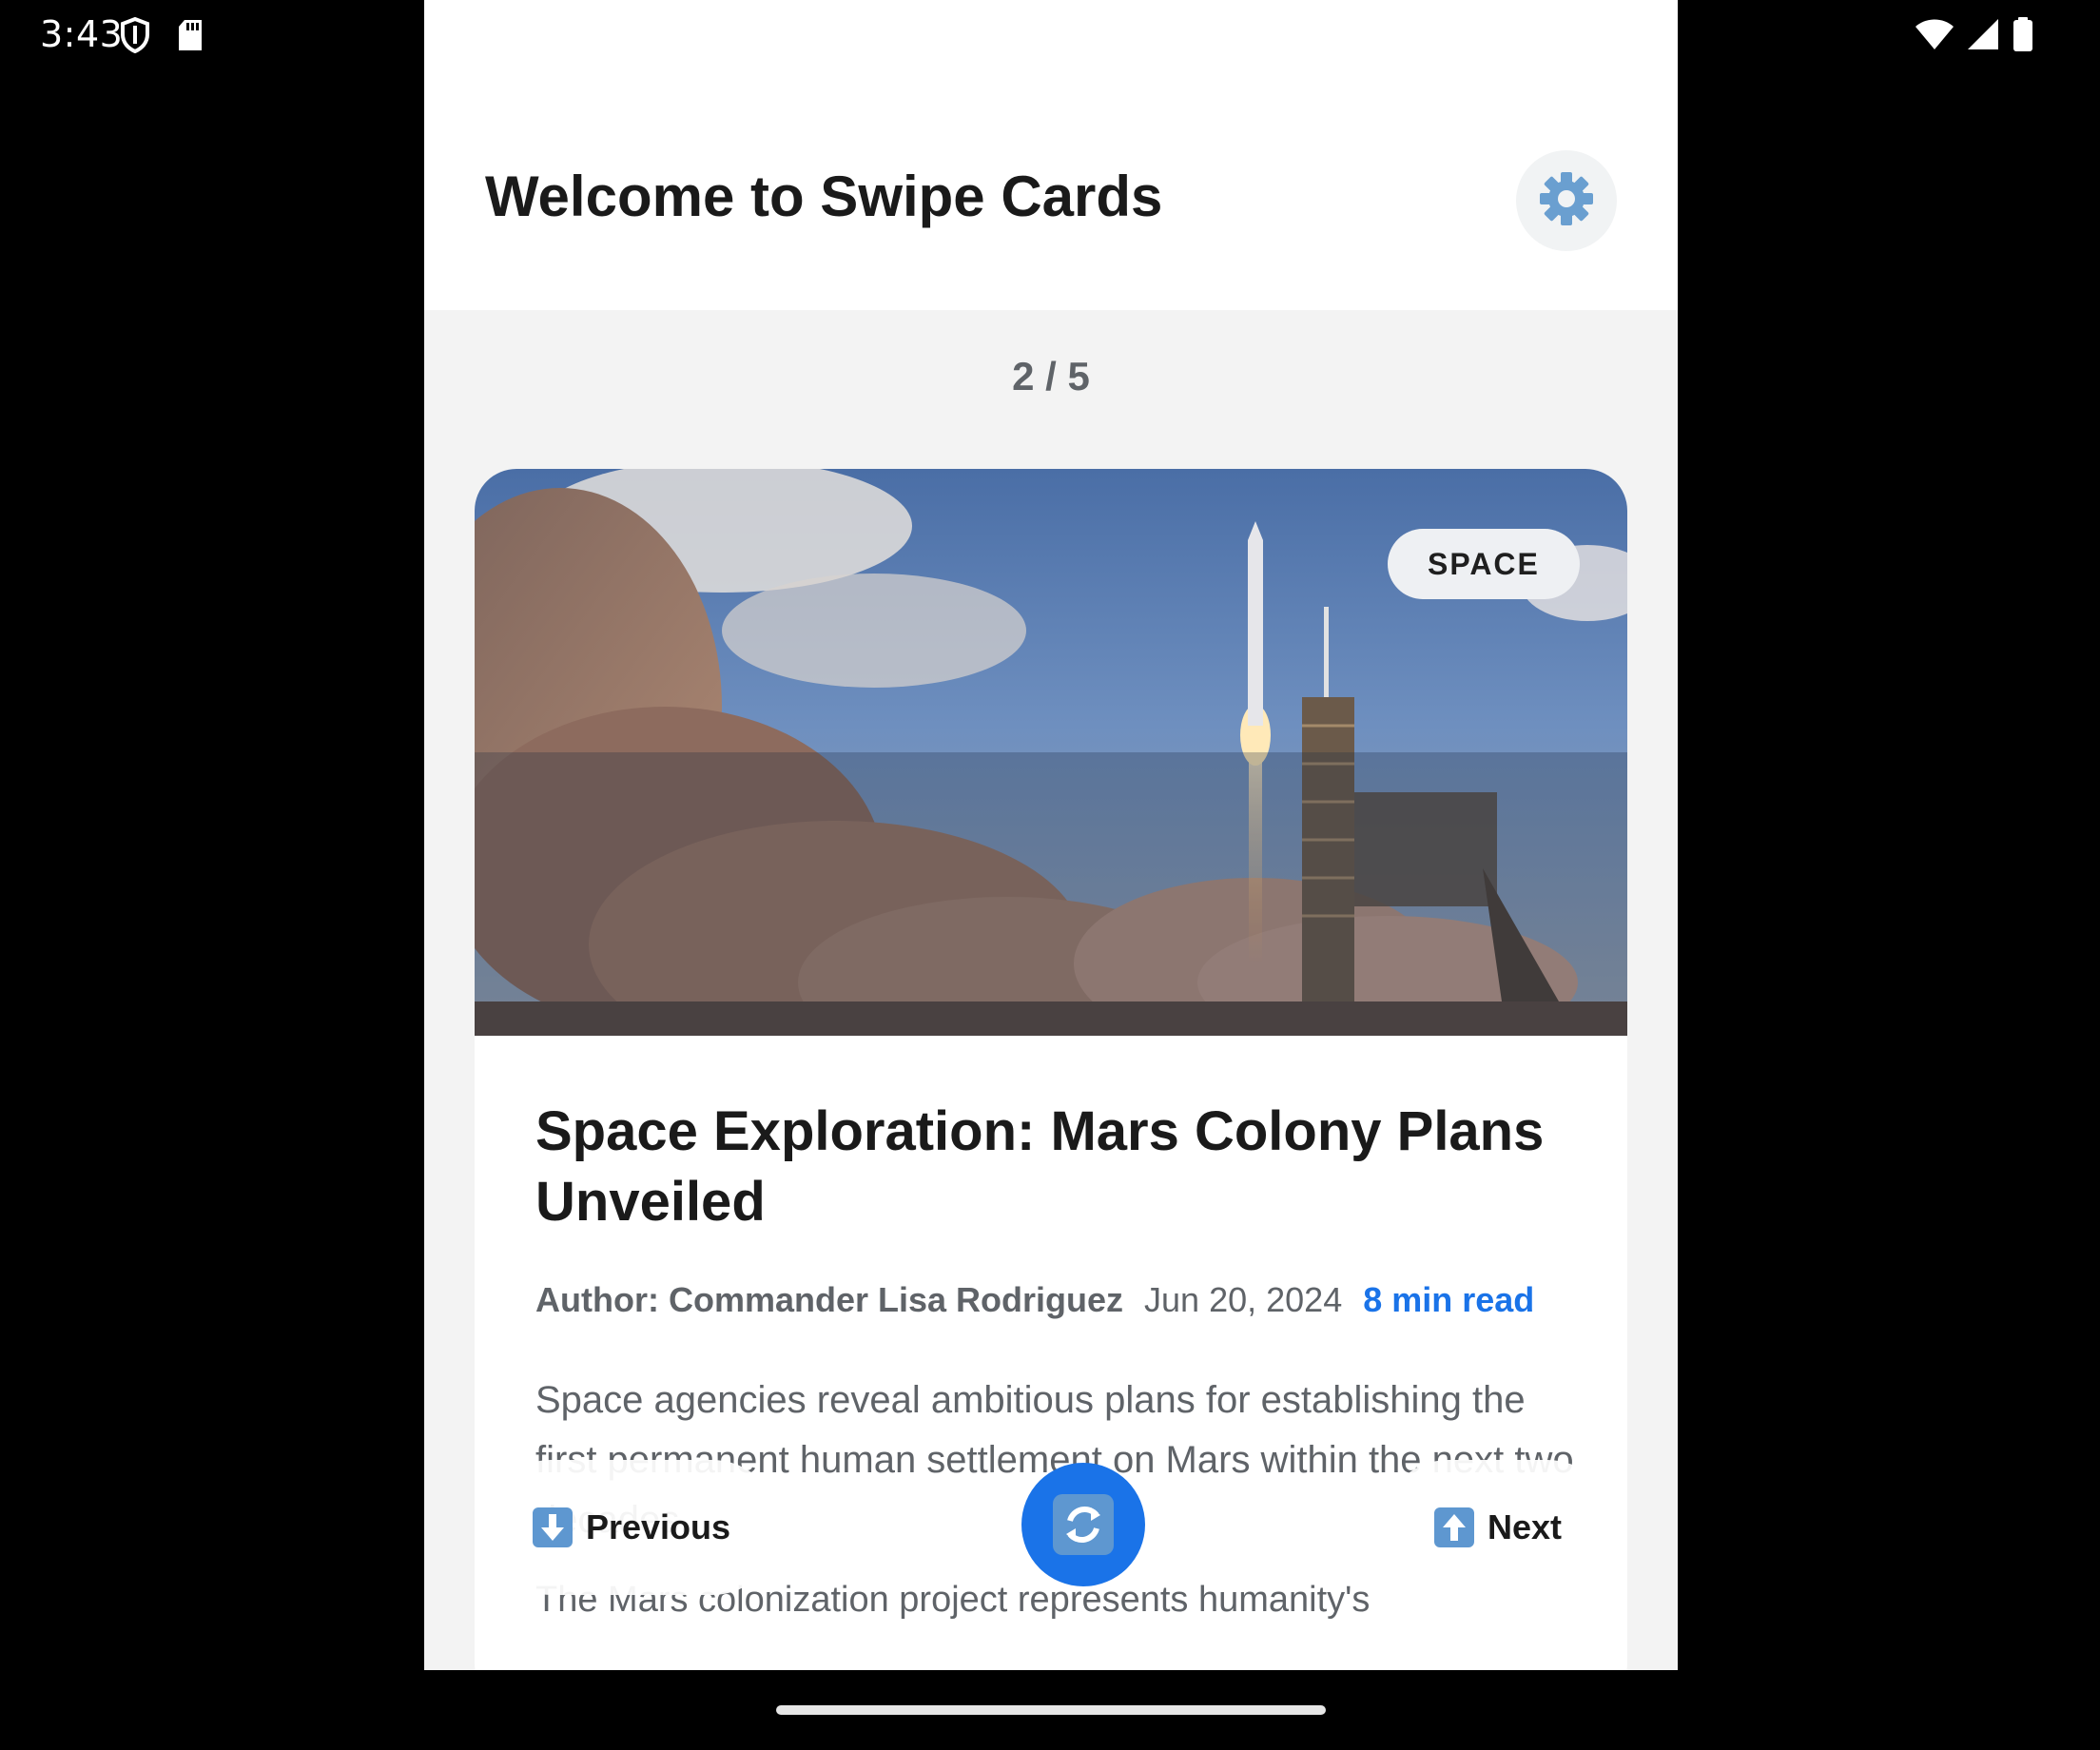 The height and width of the screenshot is (1750, 2100). What do you see at coordinates (190, 37) in the screenshot?
I see `sd-card-icon` at bounding box center [190, 37].